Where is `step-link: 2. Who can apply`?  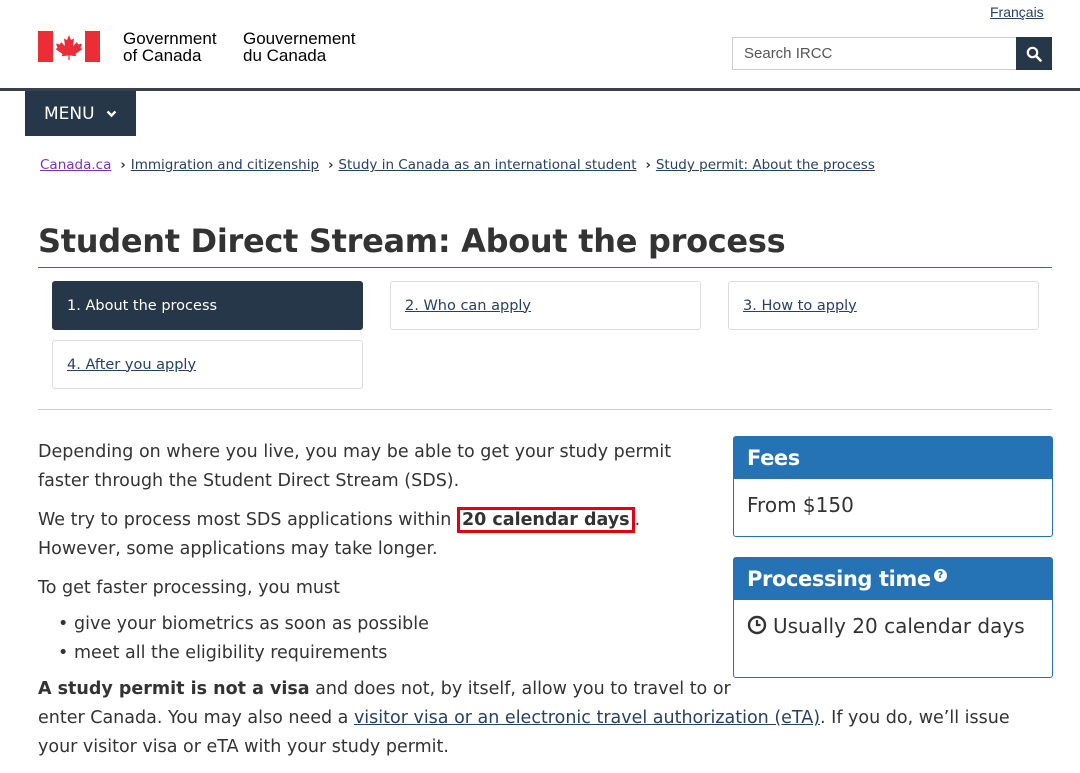 step-link: 2. Who can apply is located at coordinates (468, 306).